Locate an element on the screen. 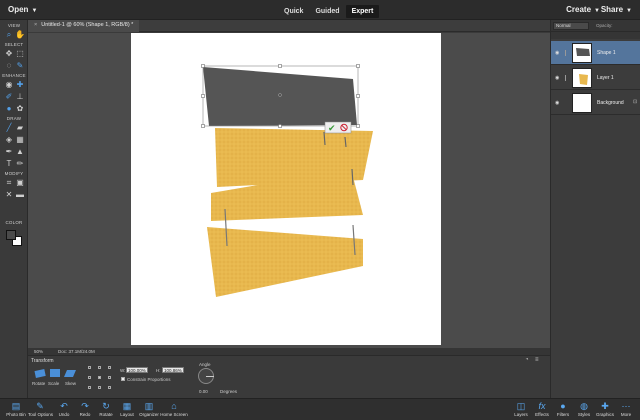 The width and height of the screenshot is (640, 420). open-button: Open ▼ is located at coordinates (22, 9).